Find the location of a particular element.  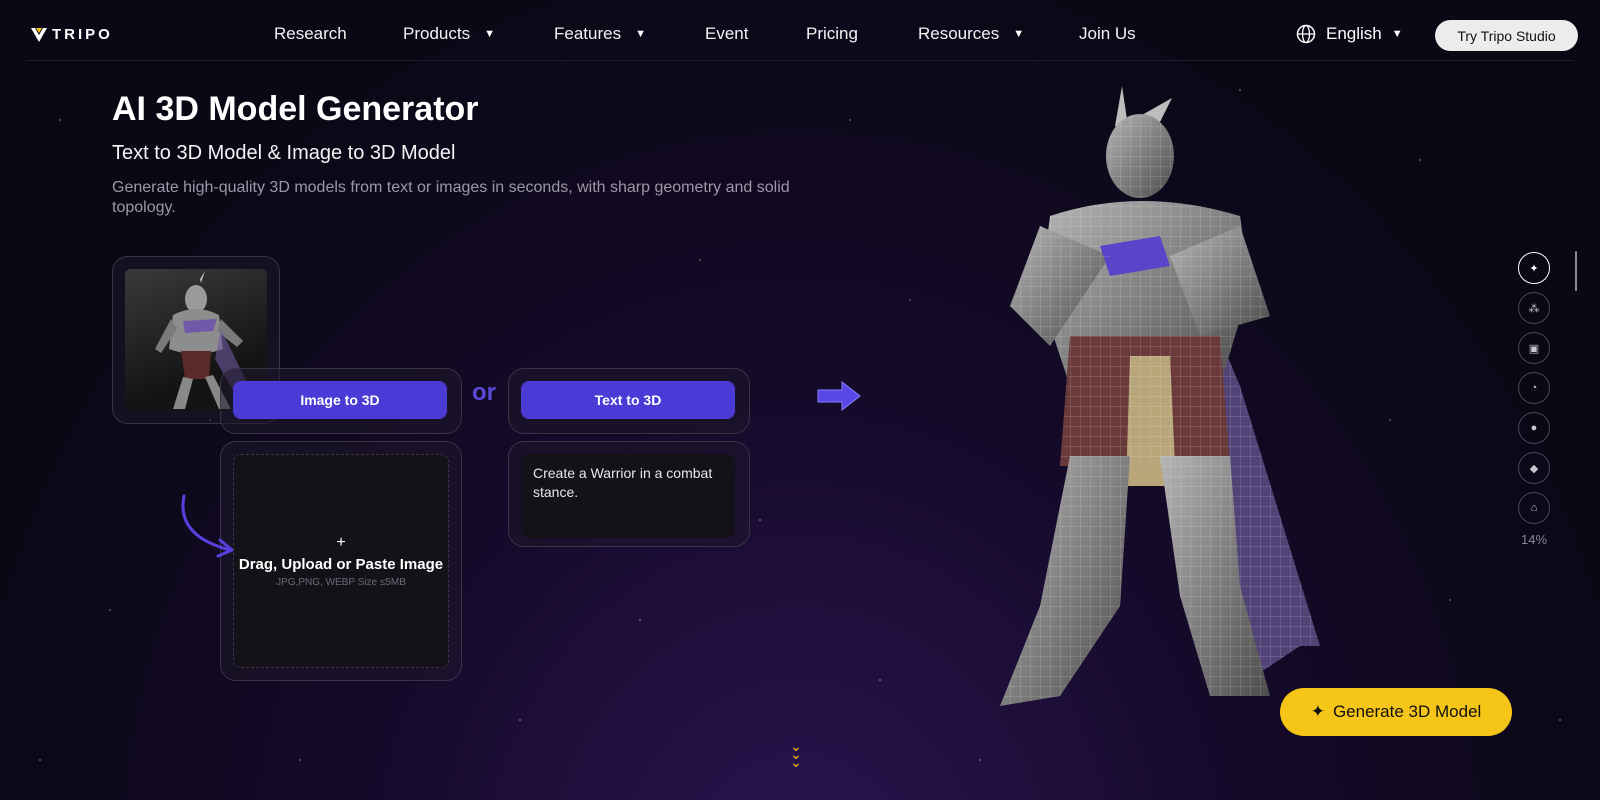

or-label: or is located at coordinates (484, 392).